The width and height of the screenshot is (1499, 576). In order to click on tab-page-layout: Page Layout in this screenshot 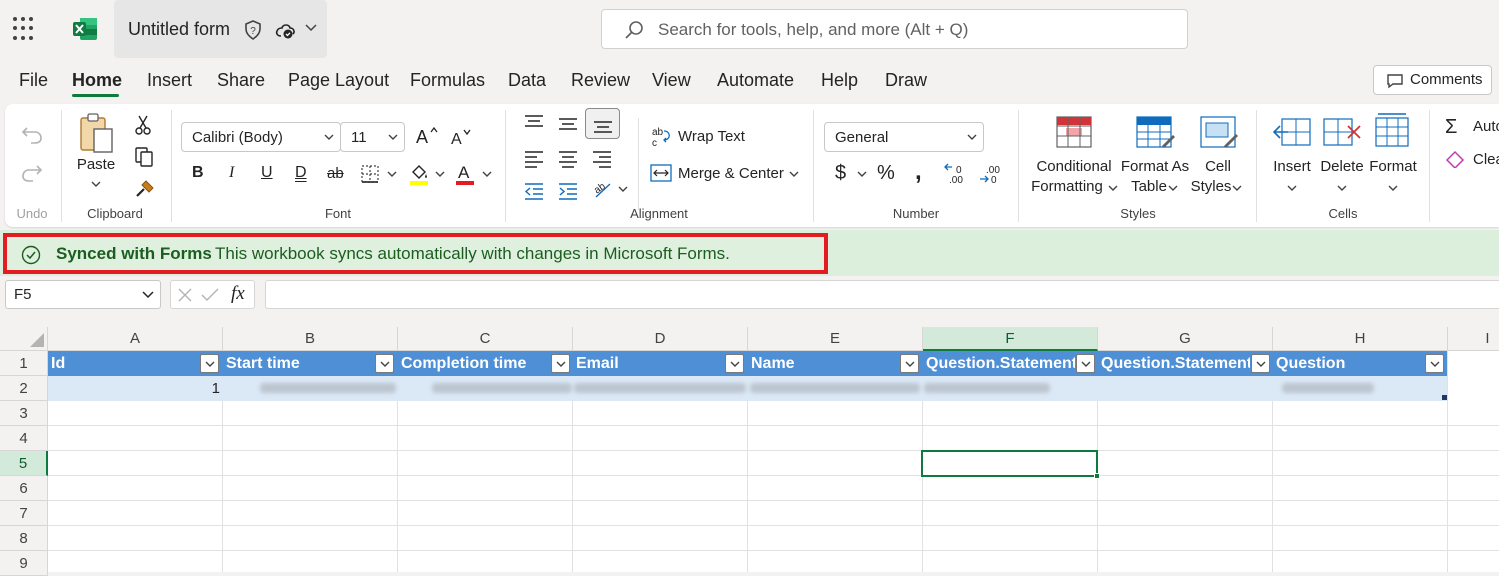, I will do `click(338, 80)`.